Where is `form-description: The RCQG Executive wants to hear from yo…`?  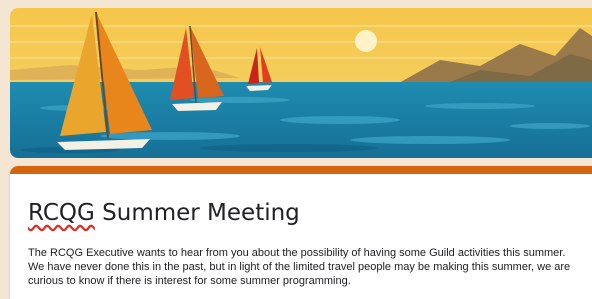
form-description: The RCQG Executive wants to hear from yo… is located at coordinates (299, 267).